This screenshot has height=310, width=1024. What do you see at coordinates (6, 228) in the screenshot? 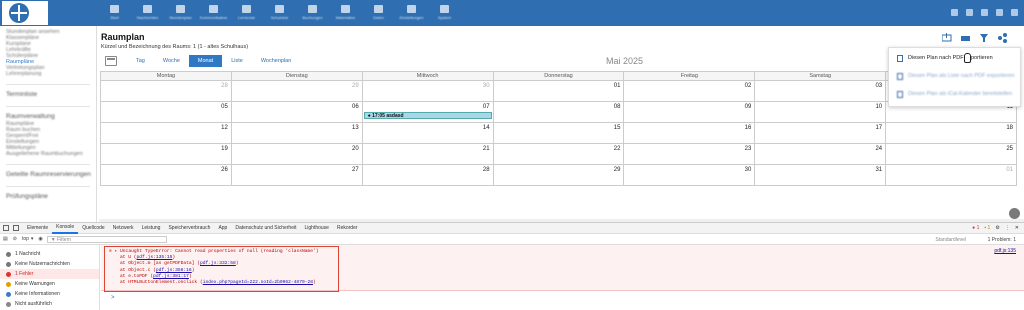
I see `inspect-icon` at bounding box center [6, 228].